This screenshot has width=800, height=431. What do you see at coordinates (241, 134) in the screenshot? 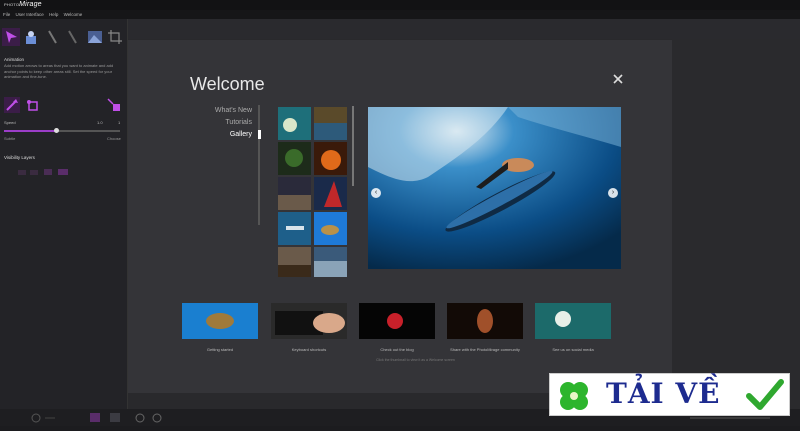
I see `tab-gallery: Gallery` at bounding box center [241, 134].